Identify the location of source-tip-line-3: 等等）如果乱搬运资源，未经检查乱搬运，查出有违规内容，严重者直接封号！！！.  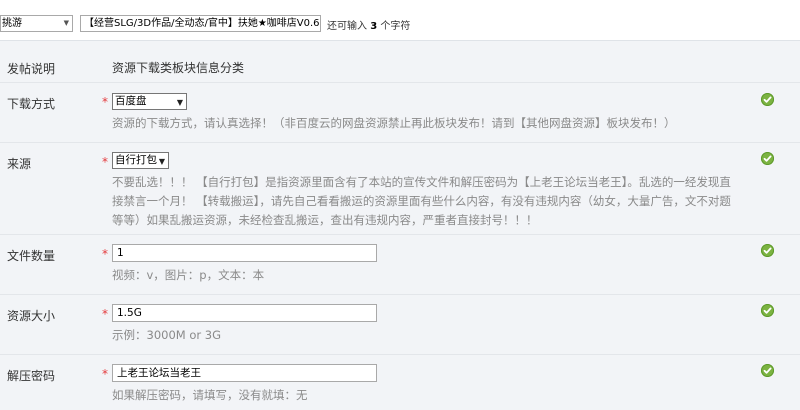
(325, 220).